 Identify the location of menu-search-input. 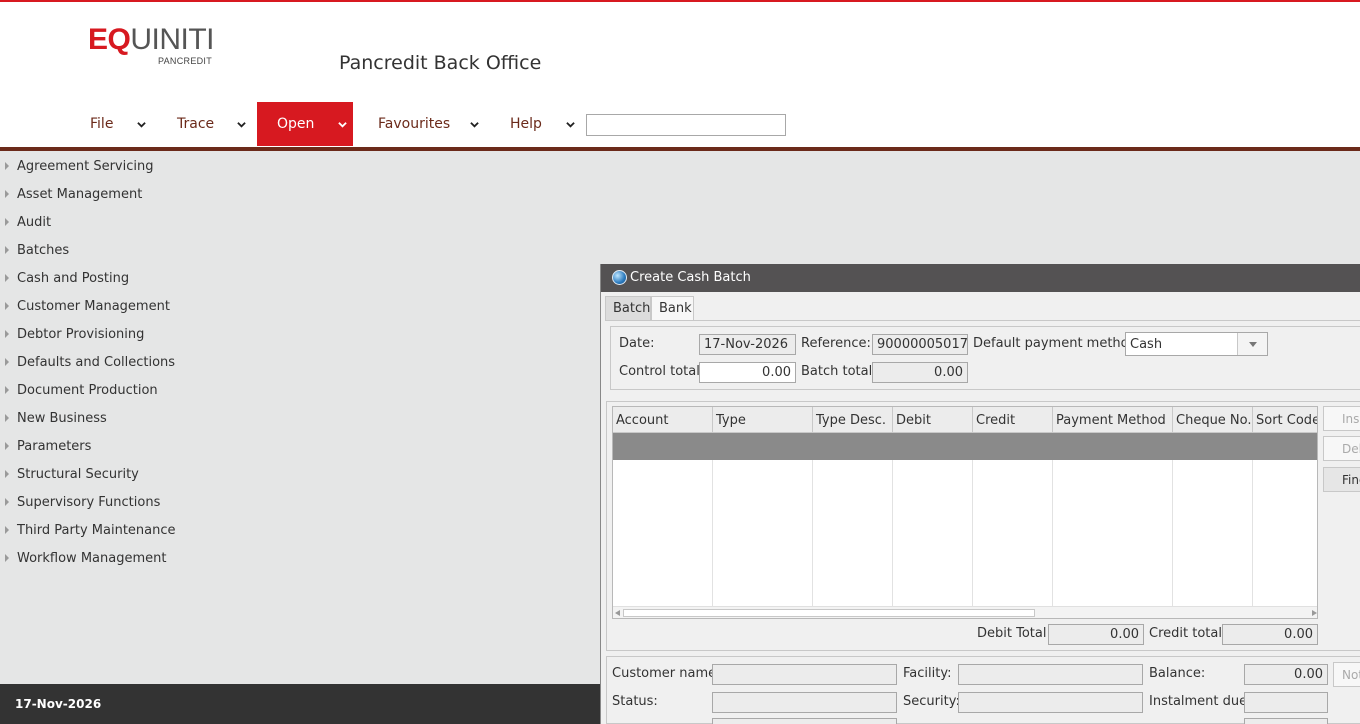
(686, 125).